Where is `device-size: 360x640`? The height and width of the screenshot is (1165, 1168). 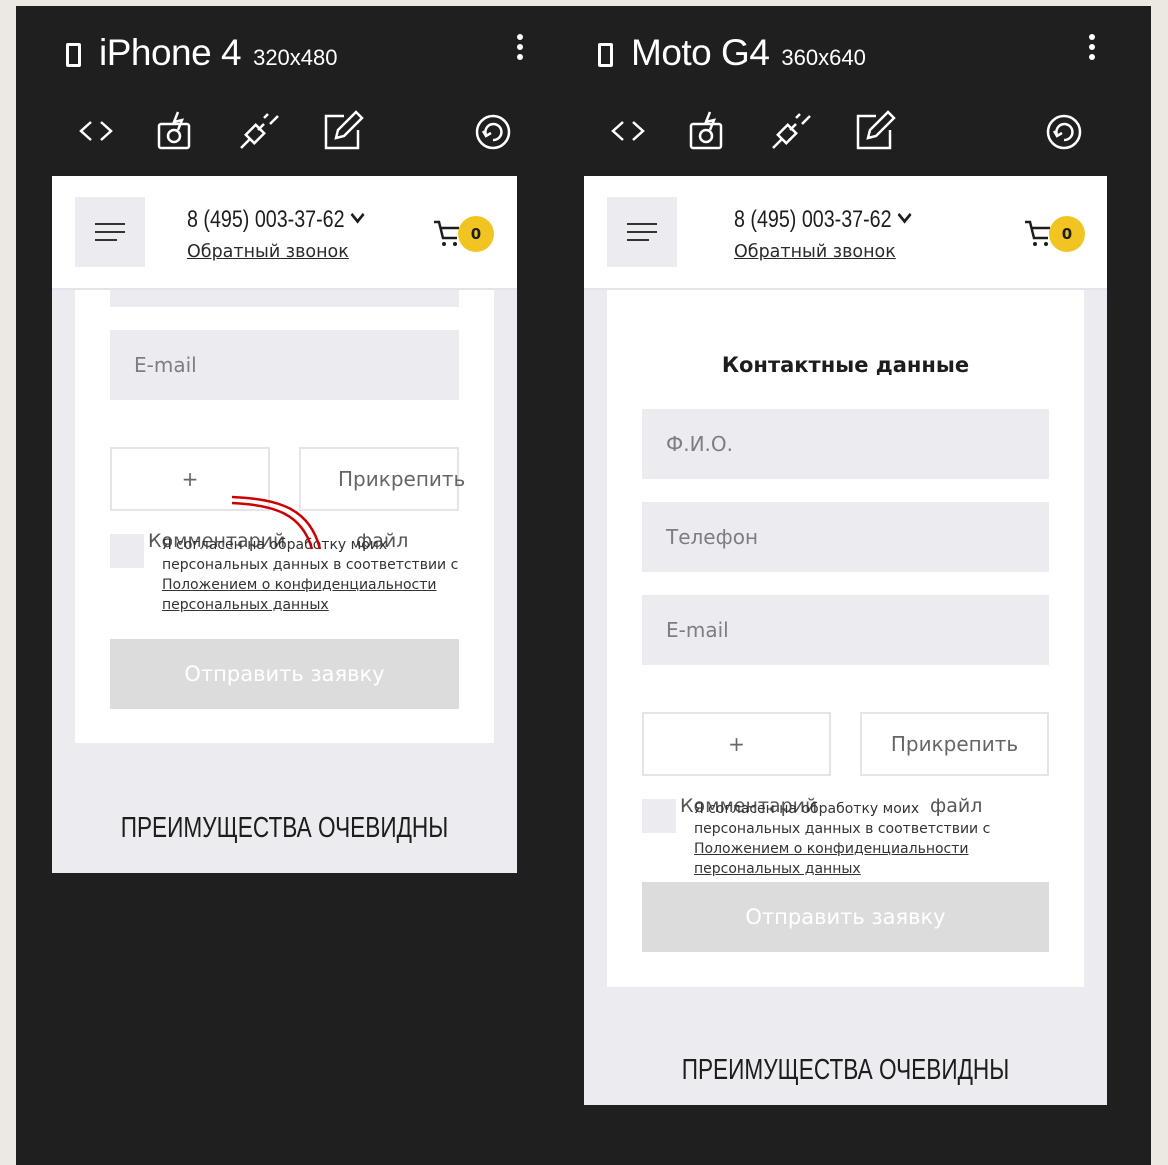
device-size: 360x640 is located at coordinates (823, 57).